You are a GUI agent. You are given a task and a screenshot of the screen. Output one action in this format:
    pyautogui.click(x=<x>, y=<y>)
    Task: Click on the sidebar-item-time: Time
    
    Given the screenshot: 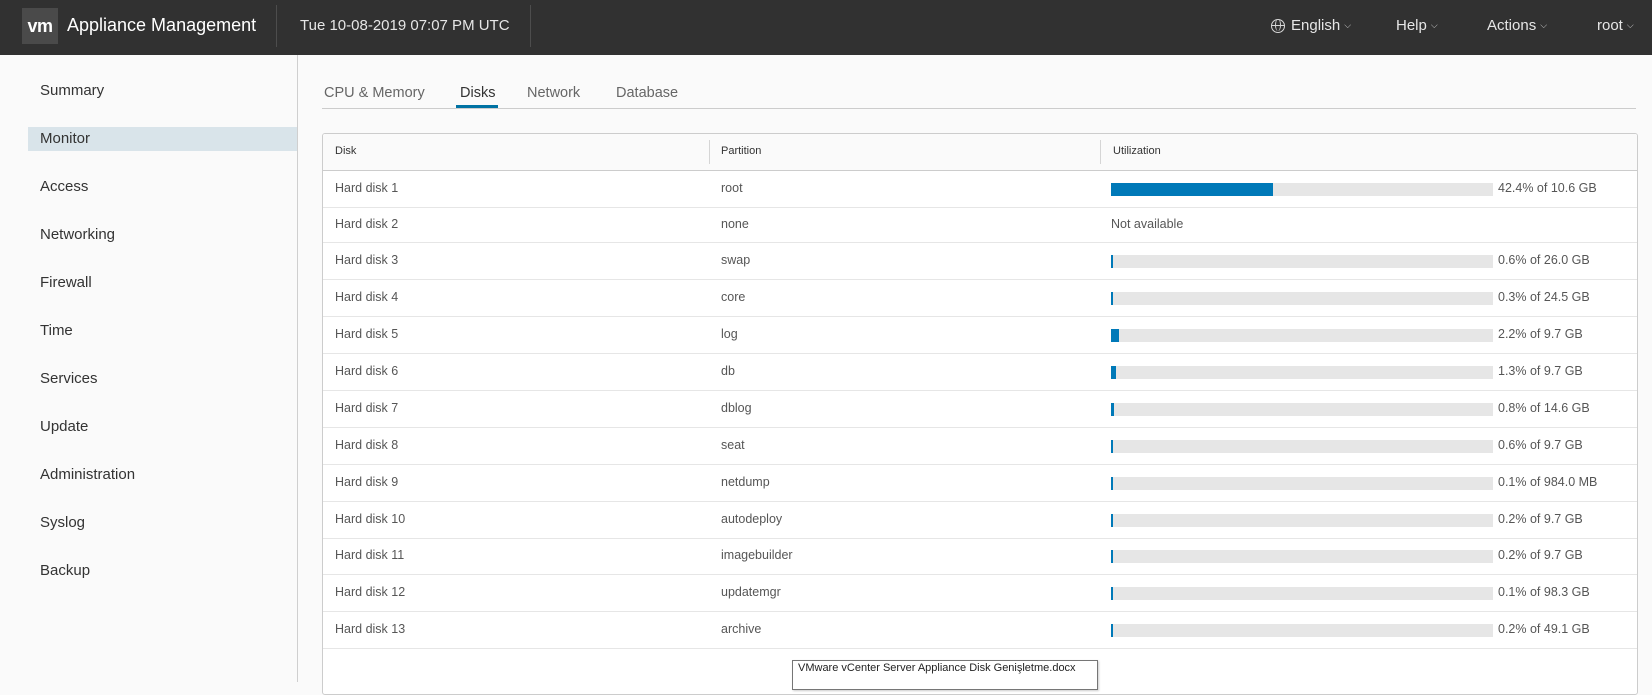 What is the action you would take?
    pyautogui.click(x=162, y=331)
    